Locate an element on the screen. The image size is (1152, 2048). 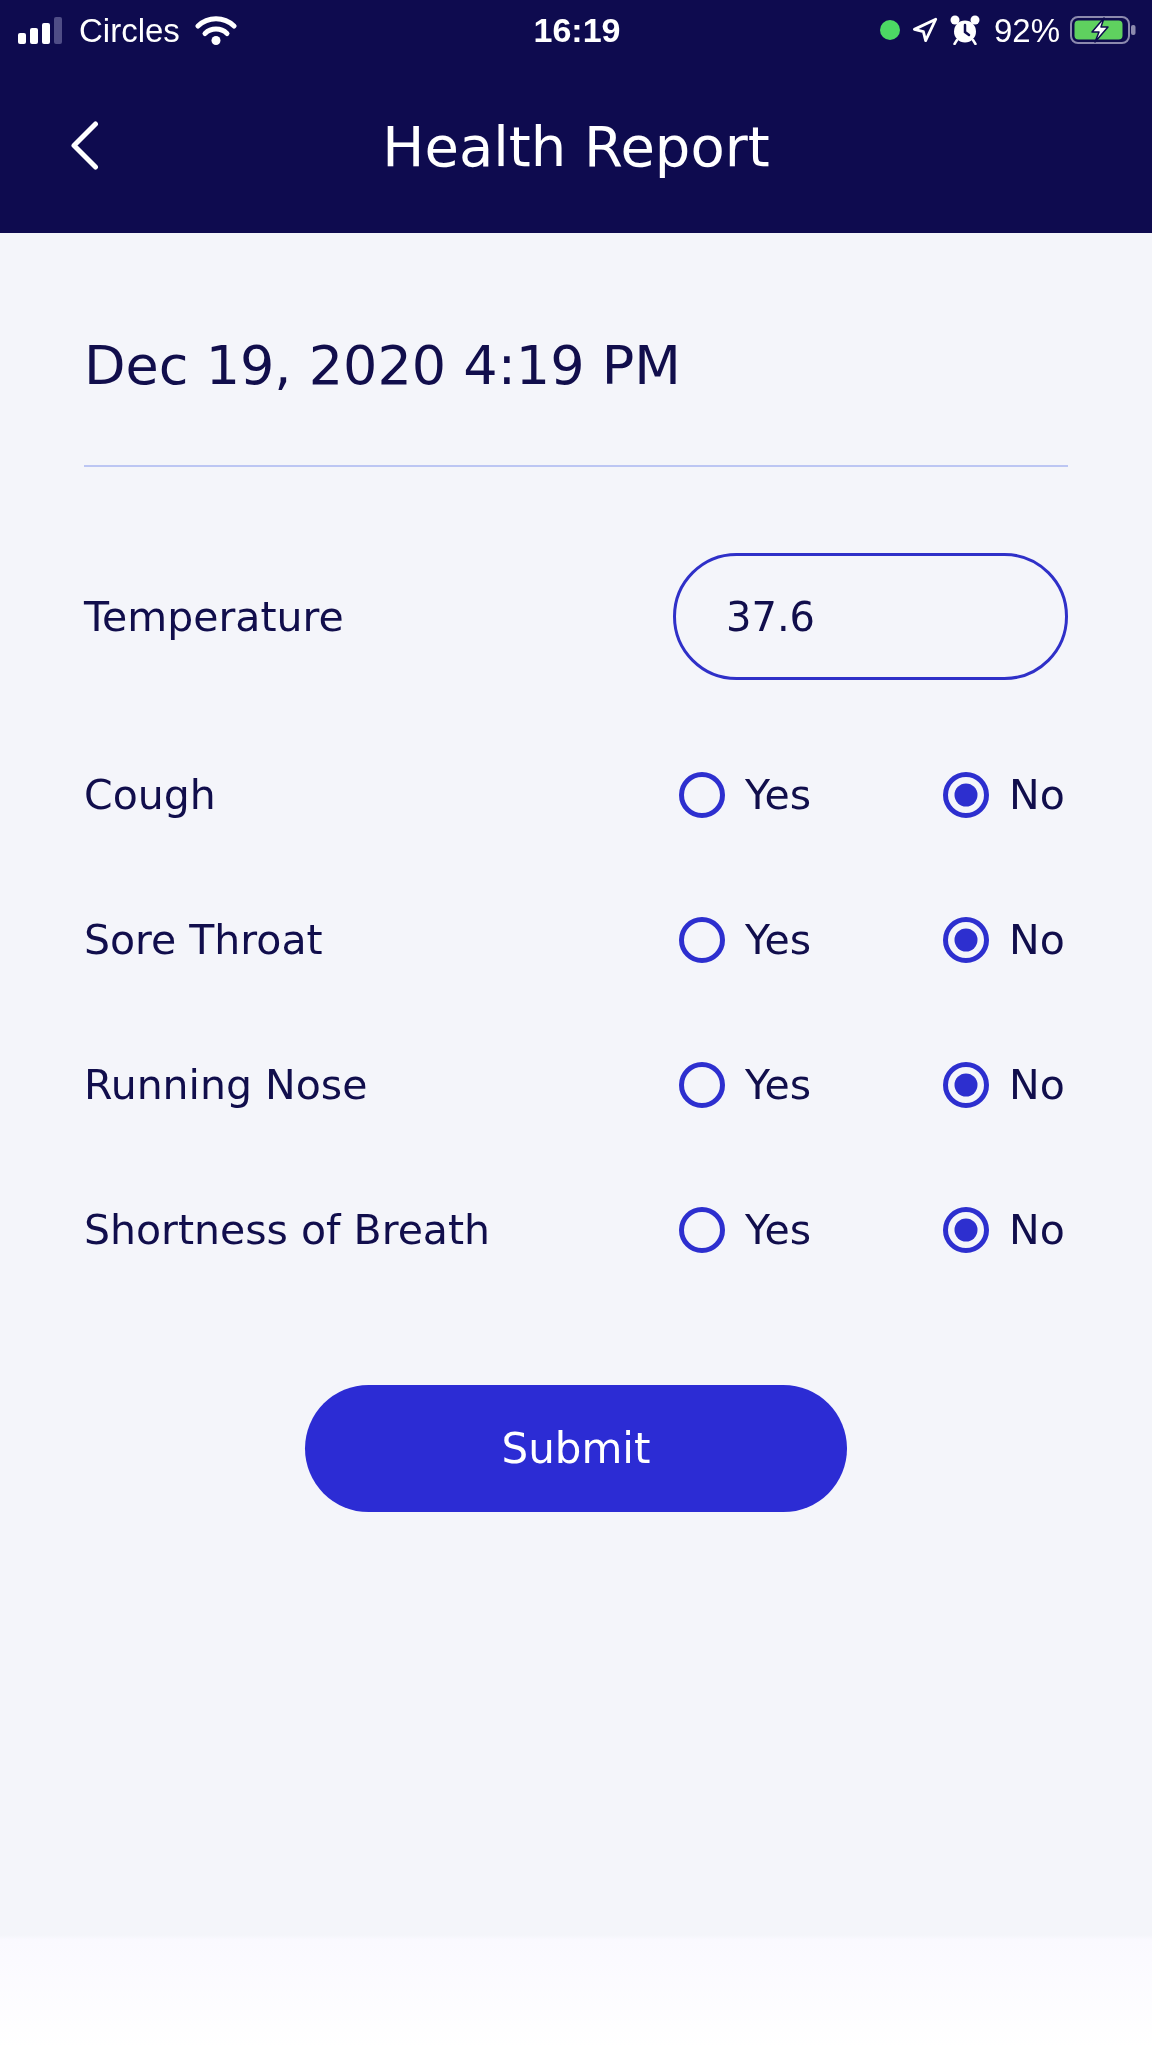
chevron-left-icon is located at coordinates (84, 145).